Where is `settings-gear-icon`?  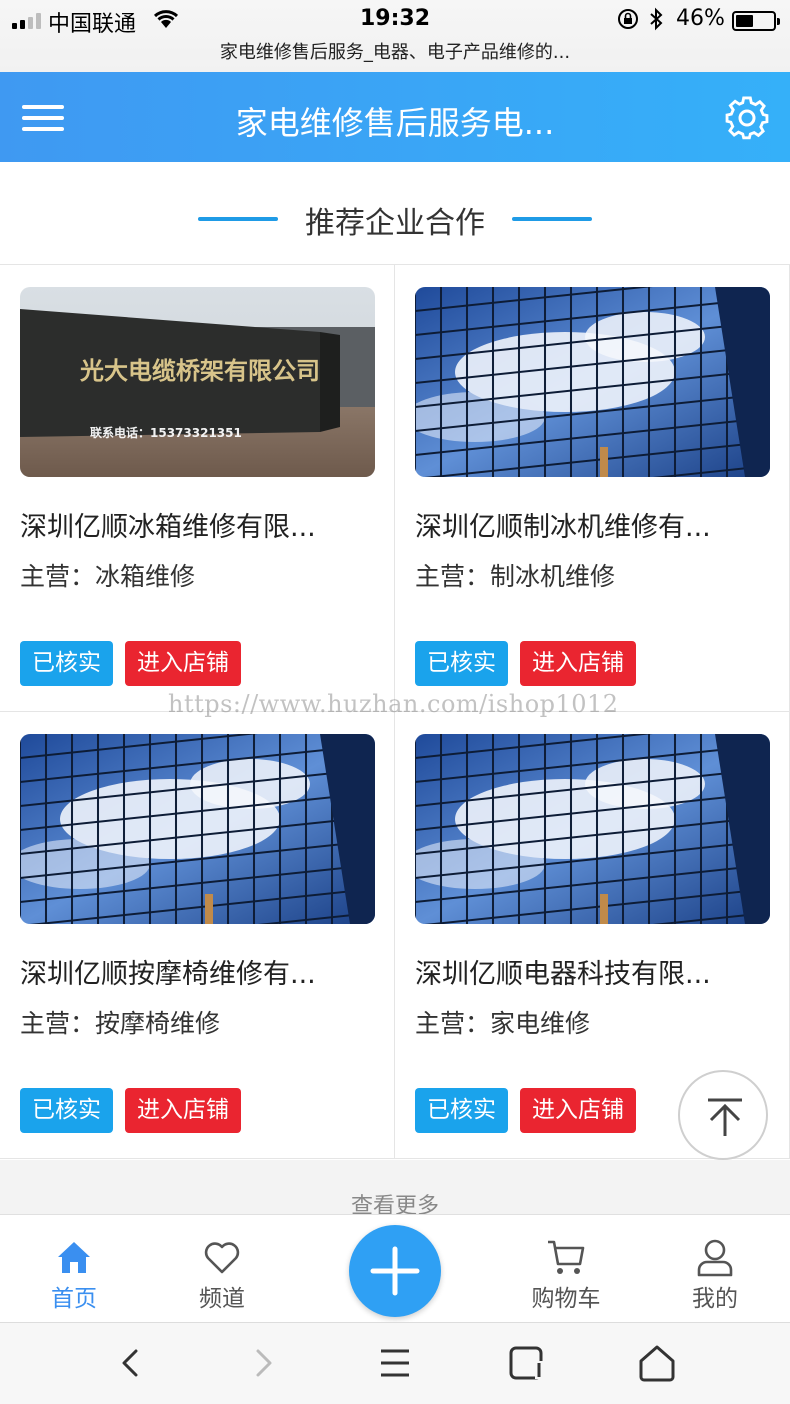
settings-gear-icon is located at coordinates (747, 118).